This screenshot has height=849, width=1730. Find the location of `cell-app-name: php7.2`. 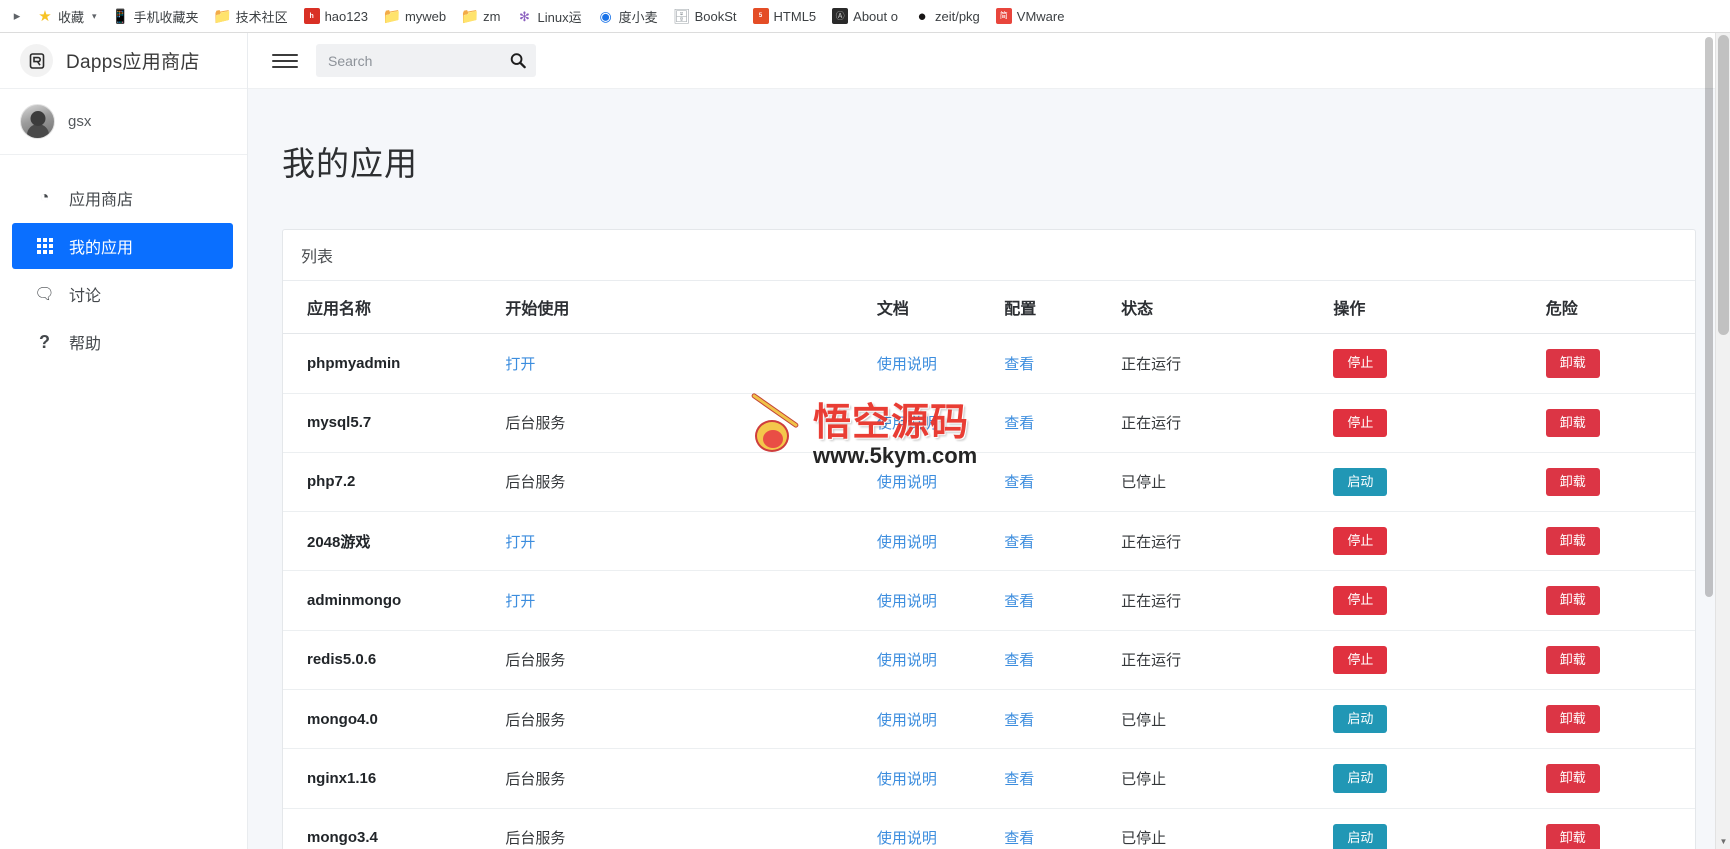

cell-app-name: php7.2 is located at coordinates (389, 482).